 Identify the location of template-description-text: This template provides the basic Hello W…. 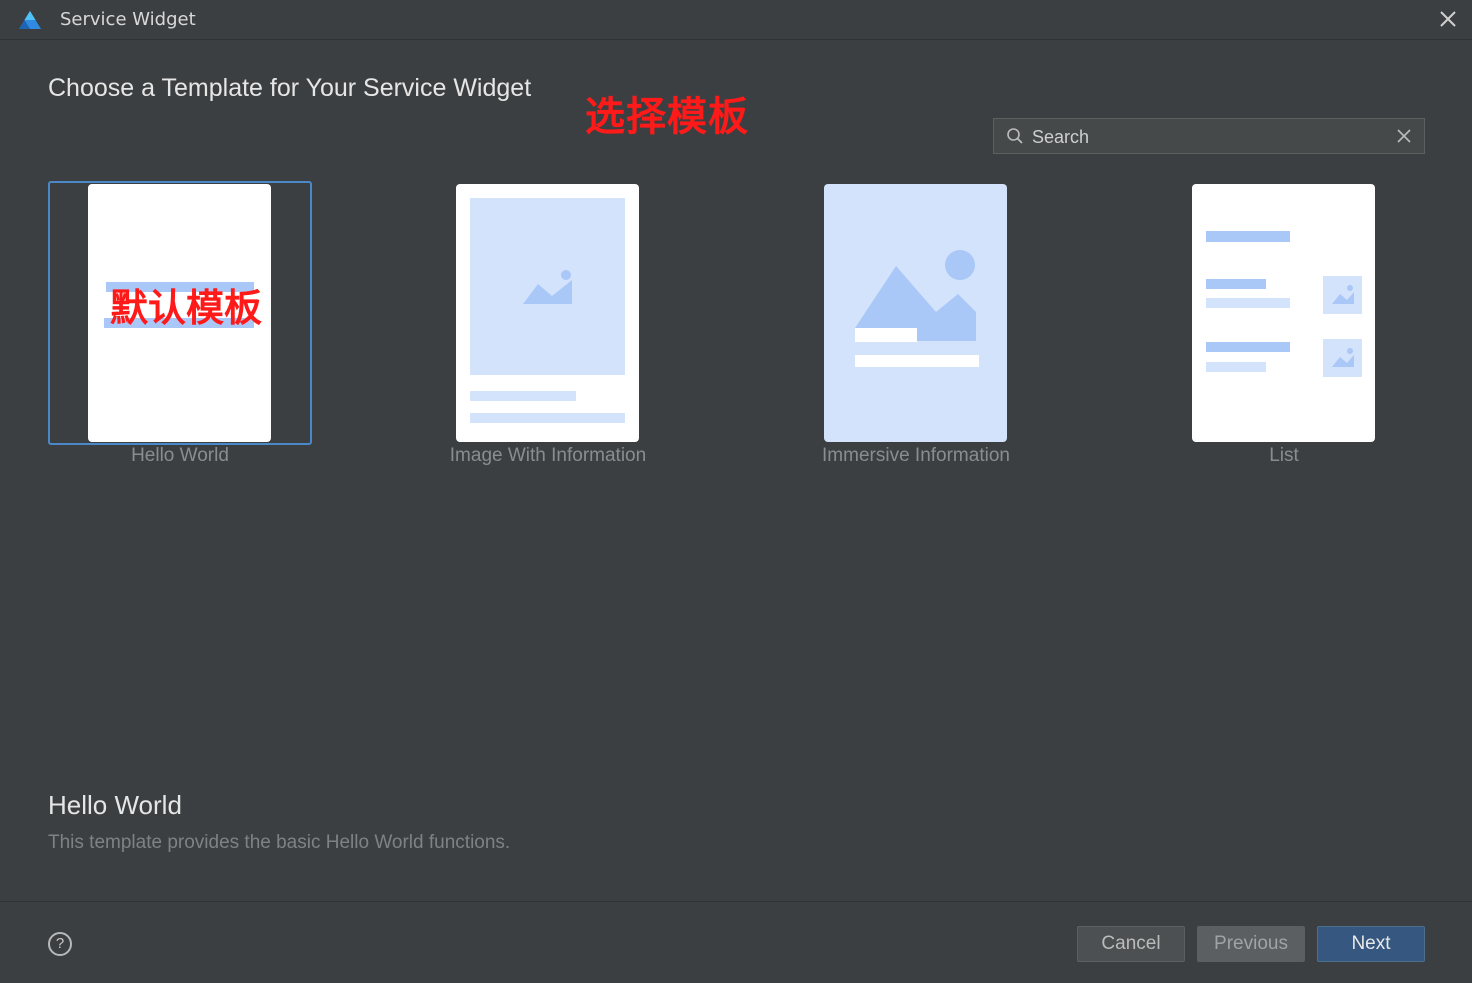
(279, 842).